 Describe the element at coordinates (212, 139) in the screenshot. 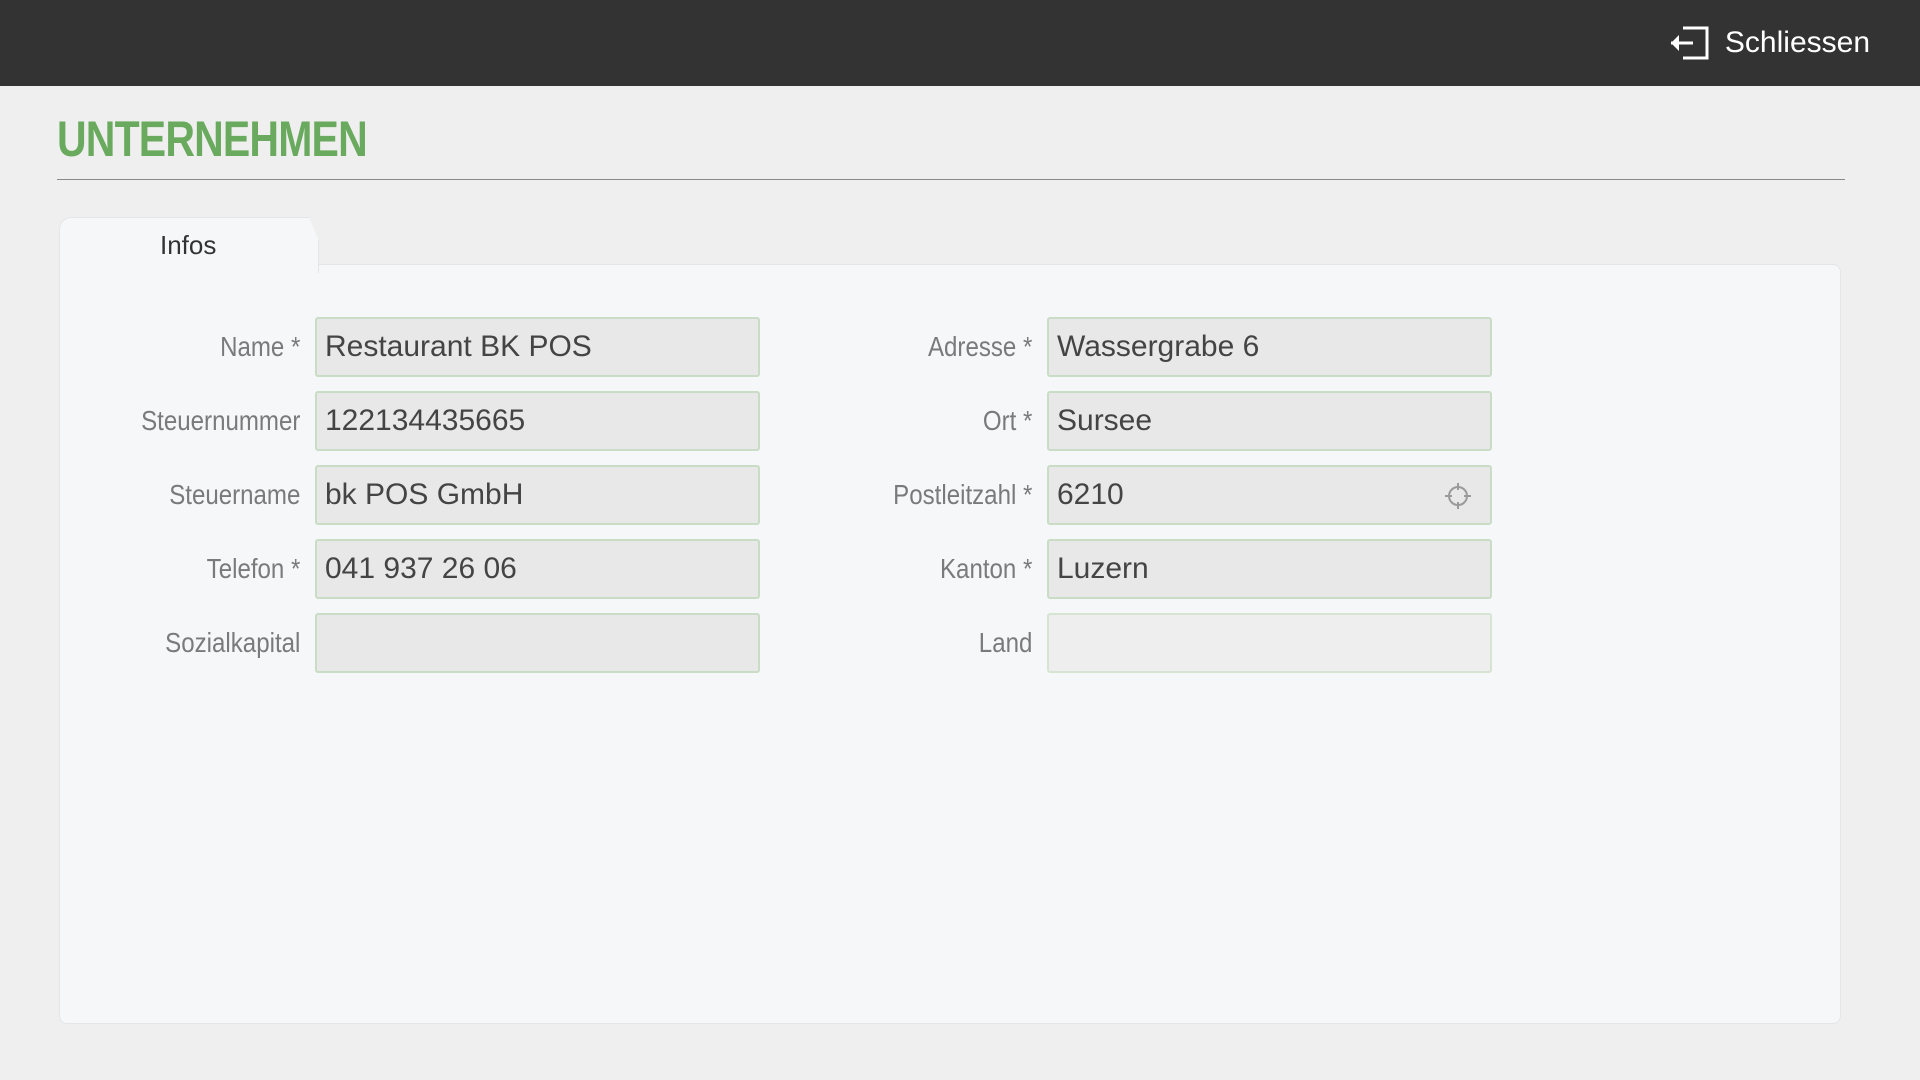

I see `page-title: UNTERNEHMEN` at that location.